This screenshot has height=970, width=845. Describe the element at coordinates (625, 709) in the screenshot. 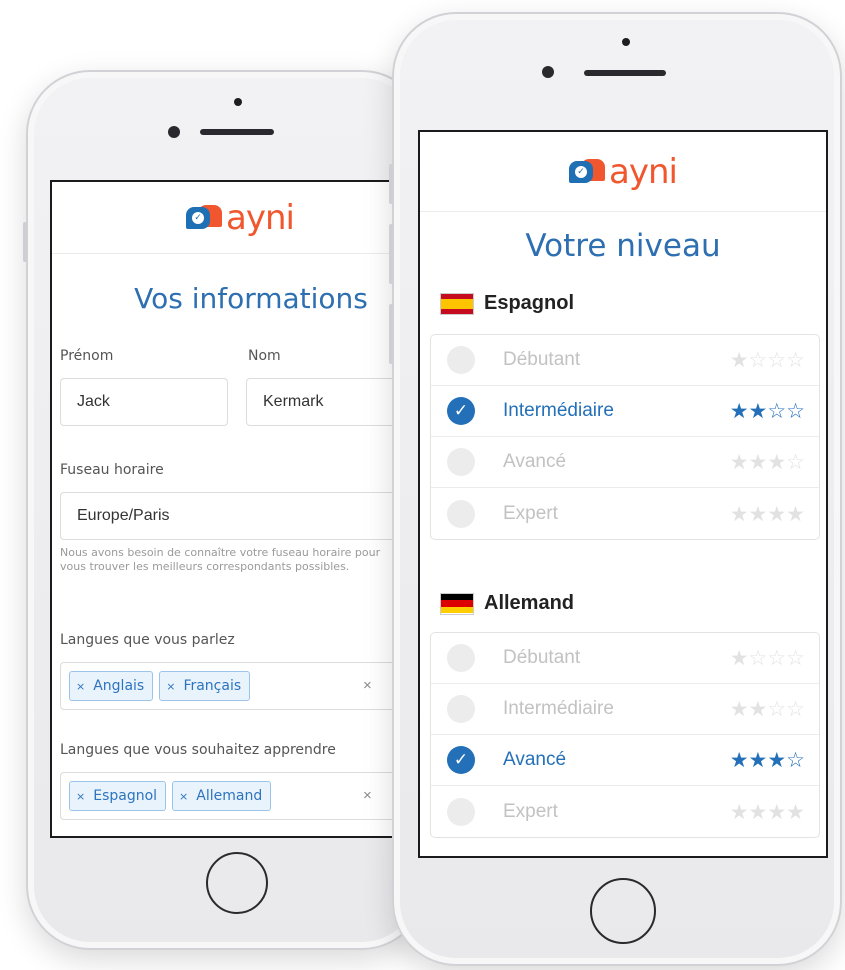

I see `level-option: Intermédiaire ★★☆☆` at that location.